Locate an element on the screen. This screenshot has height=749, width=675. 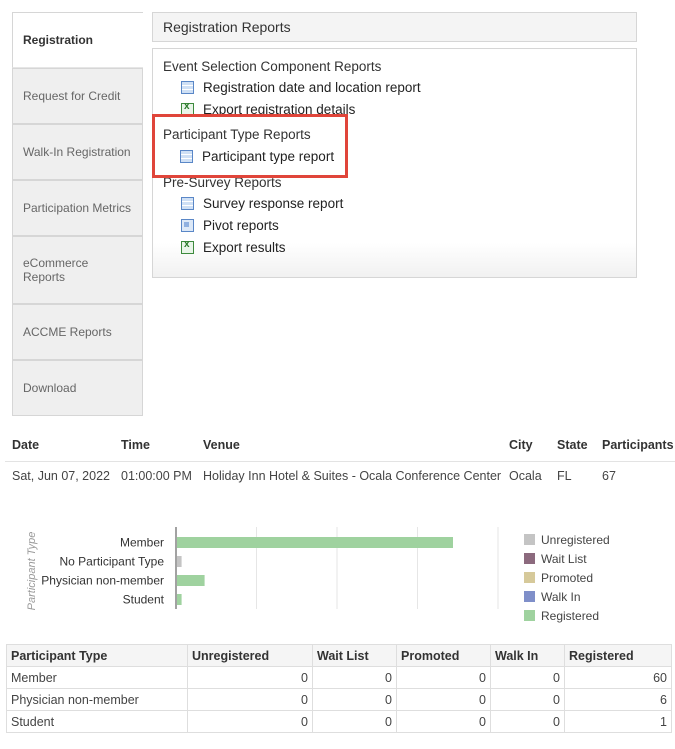
tab-walk-in-registration: Walk-In Registration is located at coordinates (77, 152).